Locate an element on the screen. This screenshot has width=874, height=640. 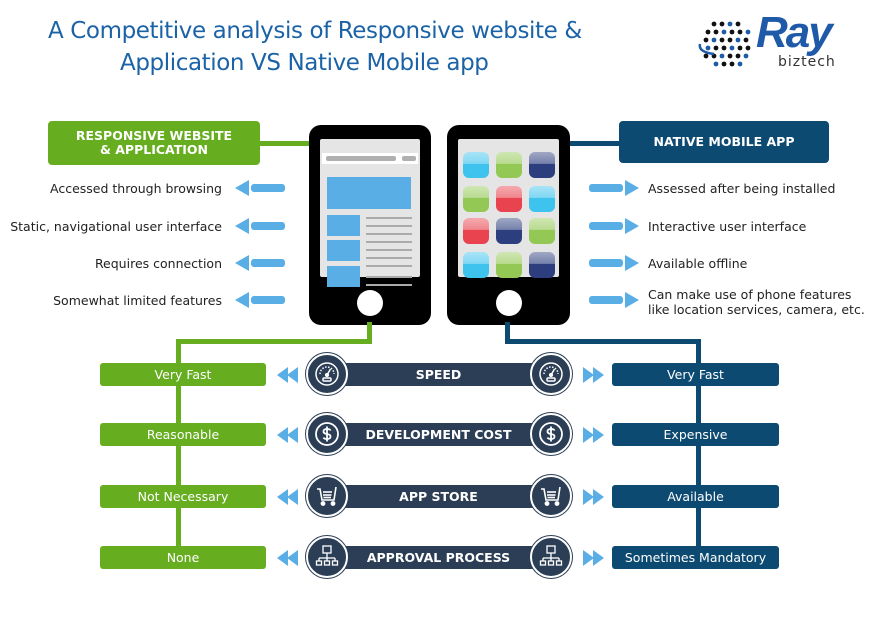
globe-dots-icon is located at coordinates (724, 44).